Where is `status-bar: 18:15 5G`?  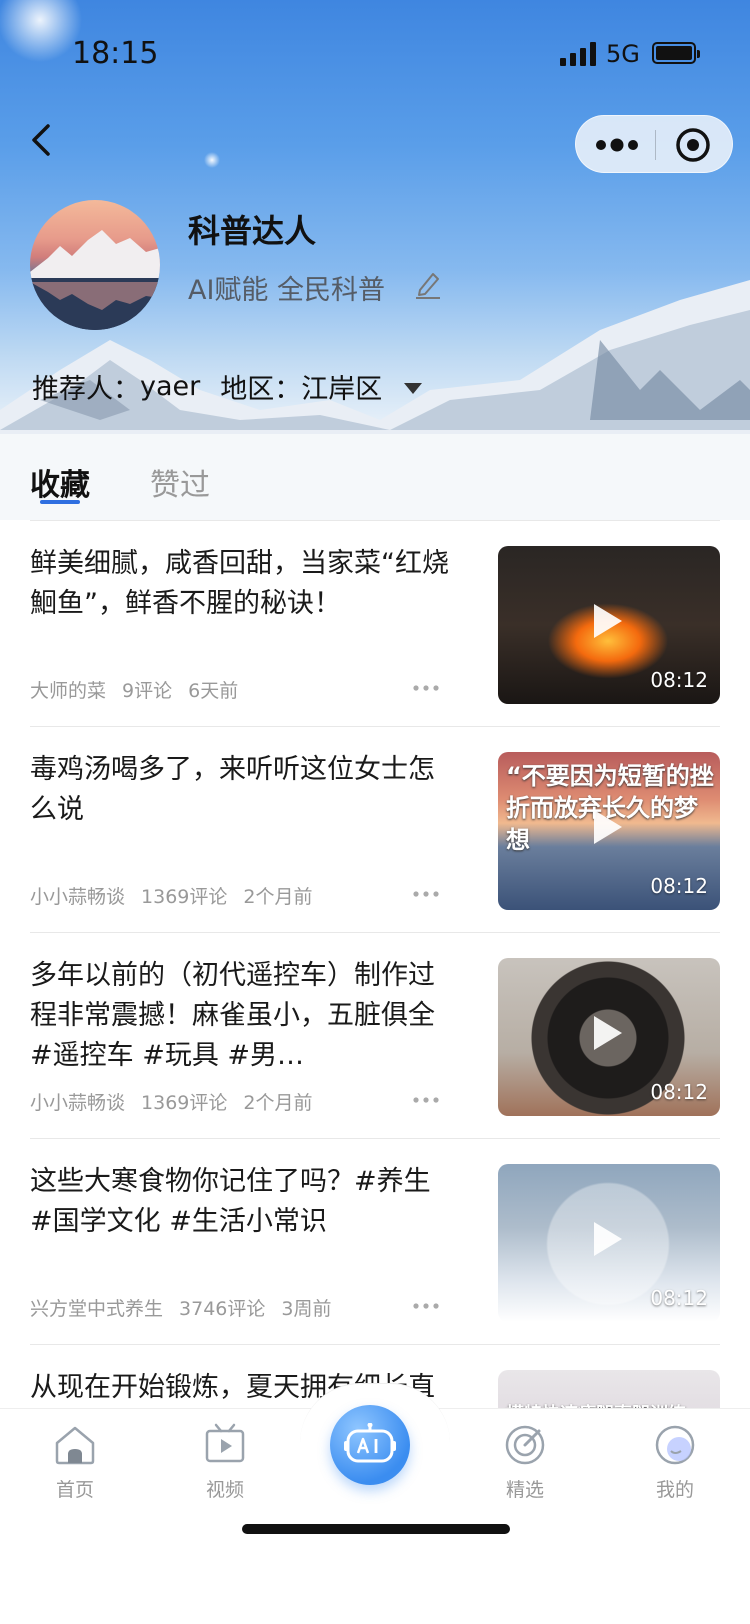
status-bar: 18:15 5G is located at coordinates (375, 50).